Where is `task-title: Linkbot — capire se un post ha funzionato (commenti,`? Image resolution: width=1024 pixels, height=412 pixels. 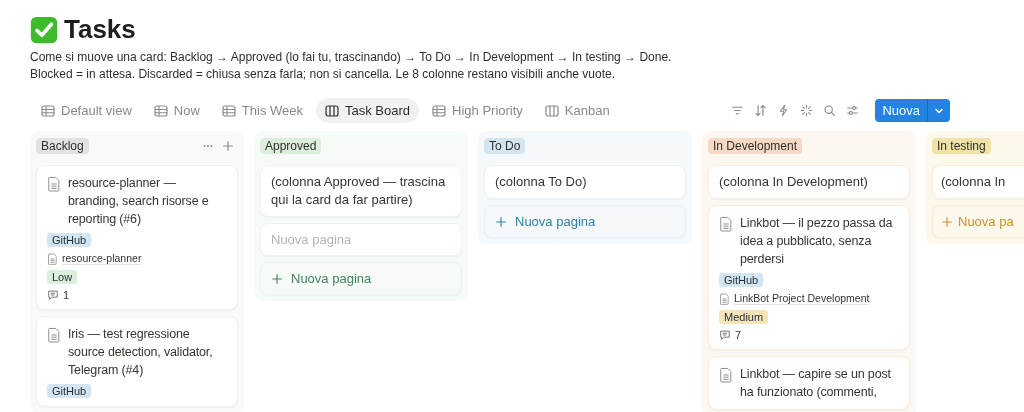
task-title: Linkbot — capire se un post ha funzionato (commenti, is located at coordinates (816, 383).